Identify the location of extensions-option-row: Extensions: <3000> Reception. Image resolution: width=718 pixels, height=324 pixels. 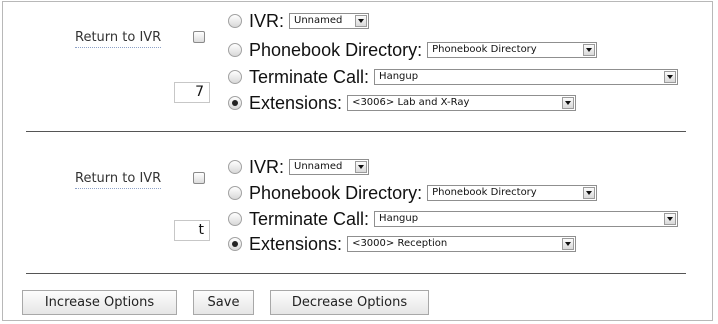
(402, 244).